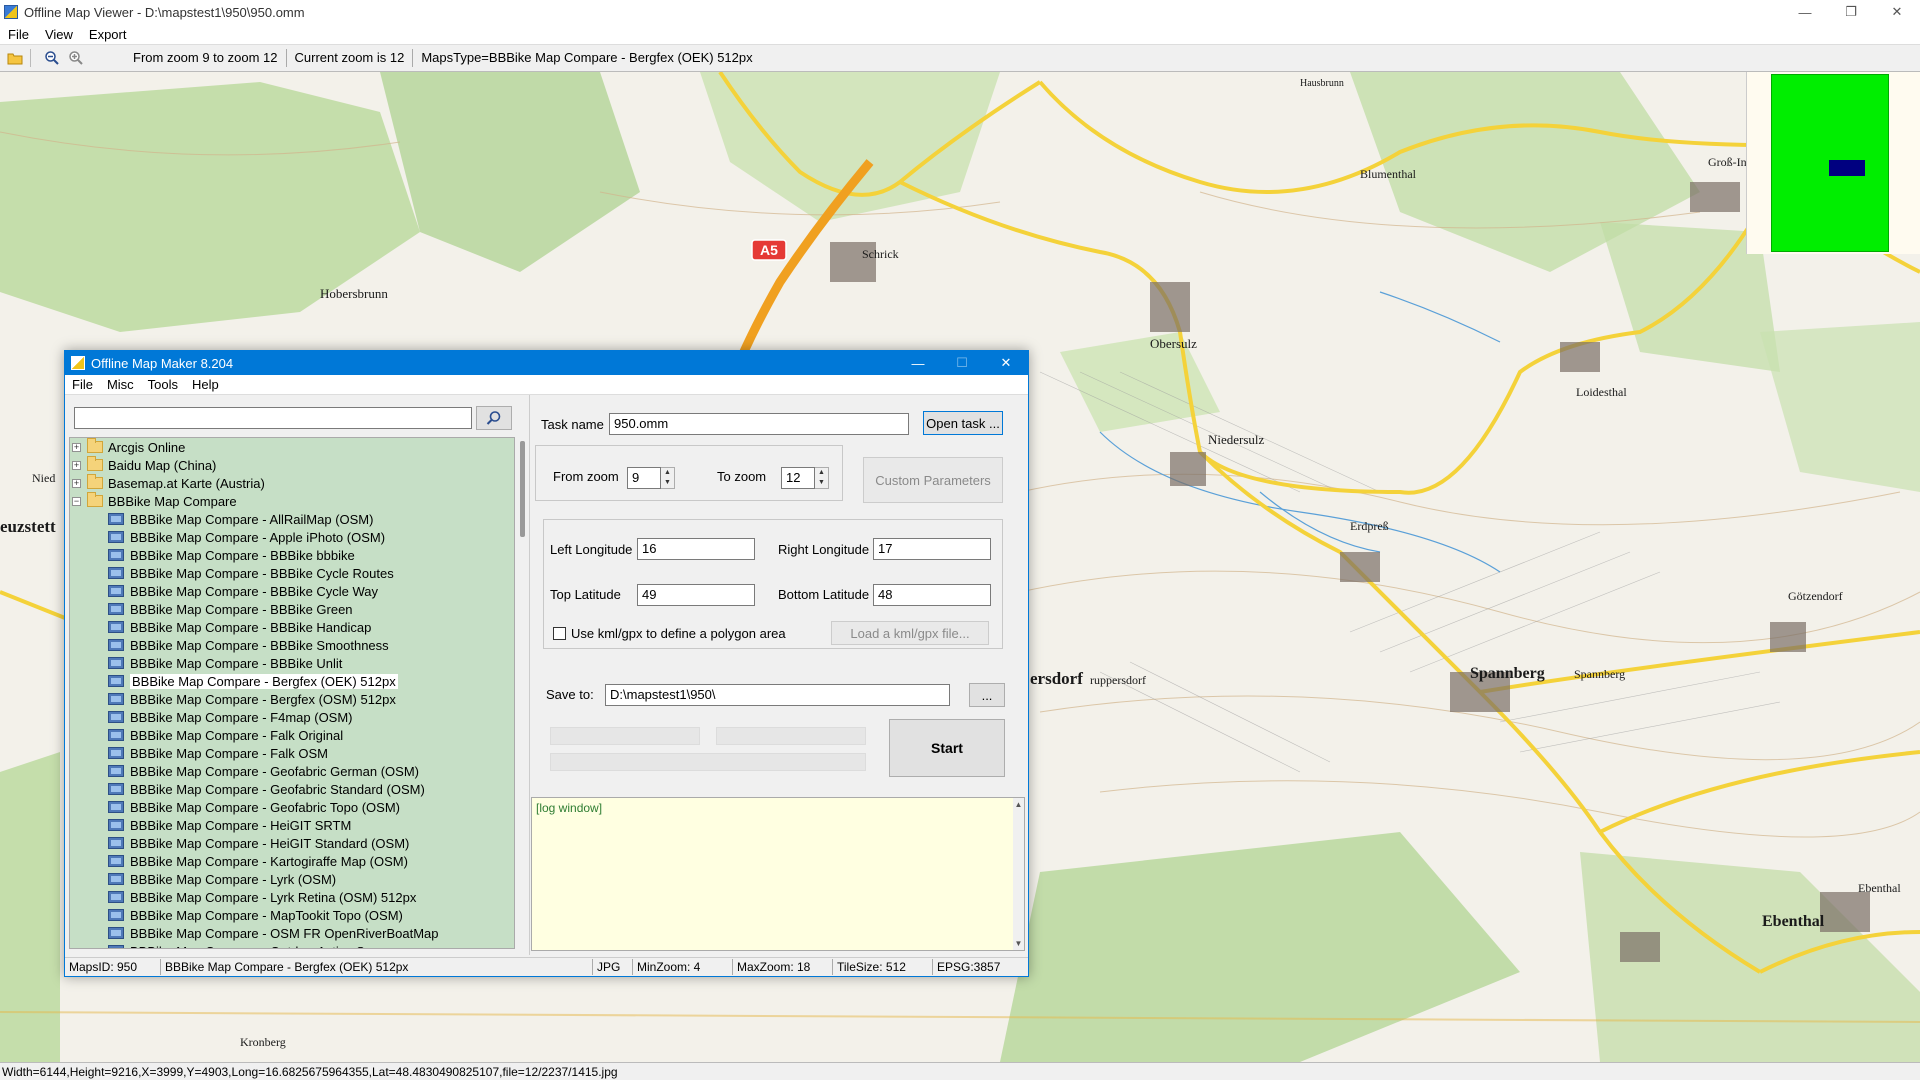  What do you see at coordinates (82, 384) in the screenshot?
I see `maker-menu-file: File` at bounding box center [82, 384].